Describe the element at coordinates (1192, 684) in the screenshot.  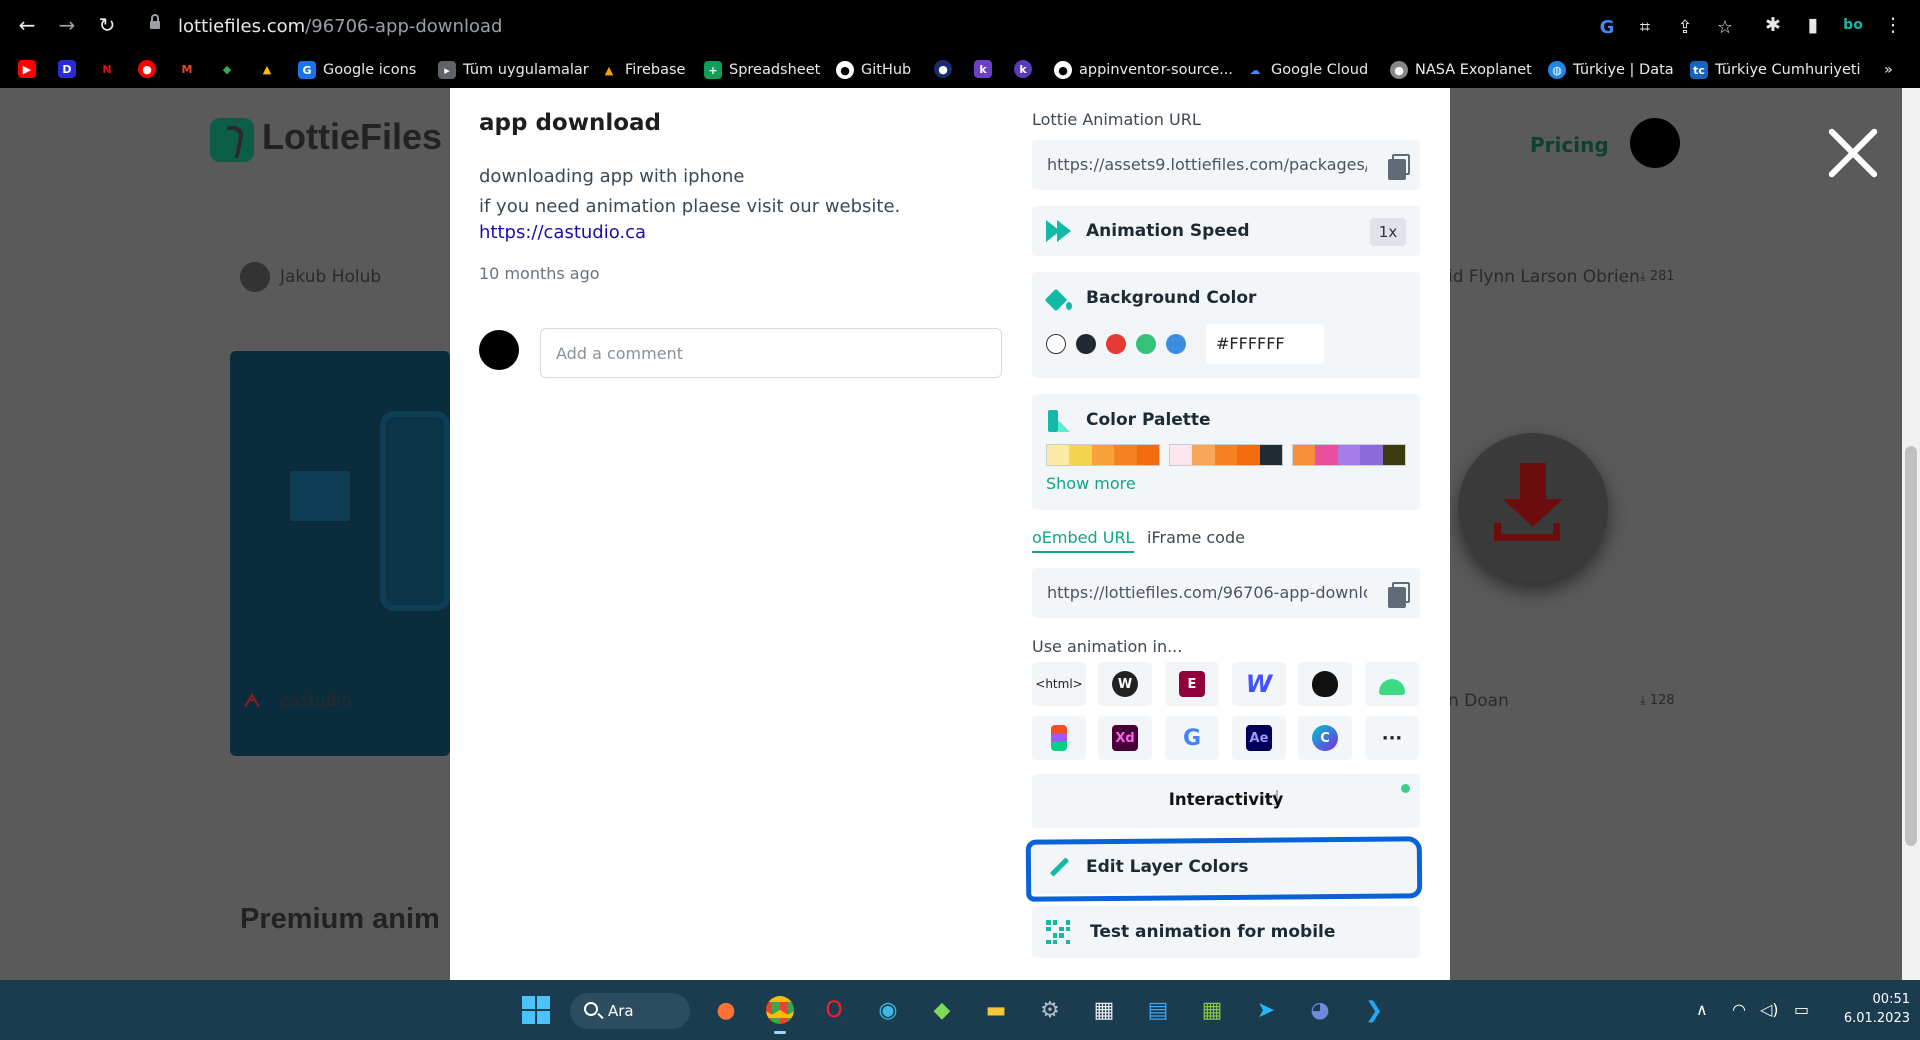
I see `elementor-integration-icon: E` at that location.